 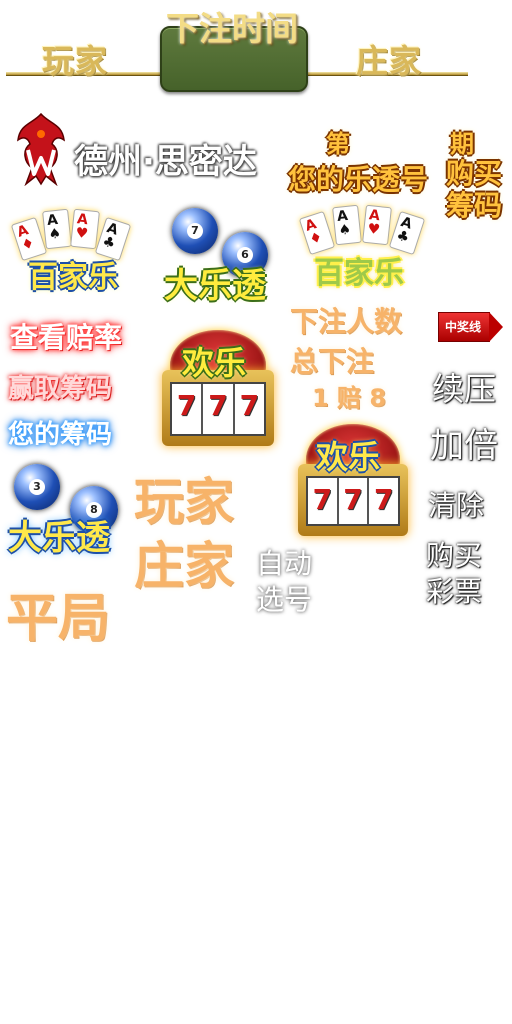 What do you see at coordinates (73, 277) in the screenshot?
I see `baccarat-label-1: 百家乐` at bounding box center [73, 277].